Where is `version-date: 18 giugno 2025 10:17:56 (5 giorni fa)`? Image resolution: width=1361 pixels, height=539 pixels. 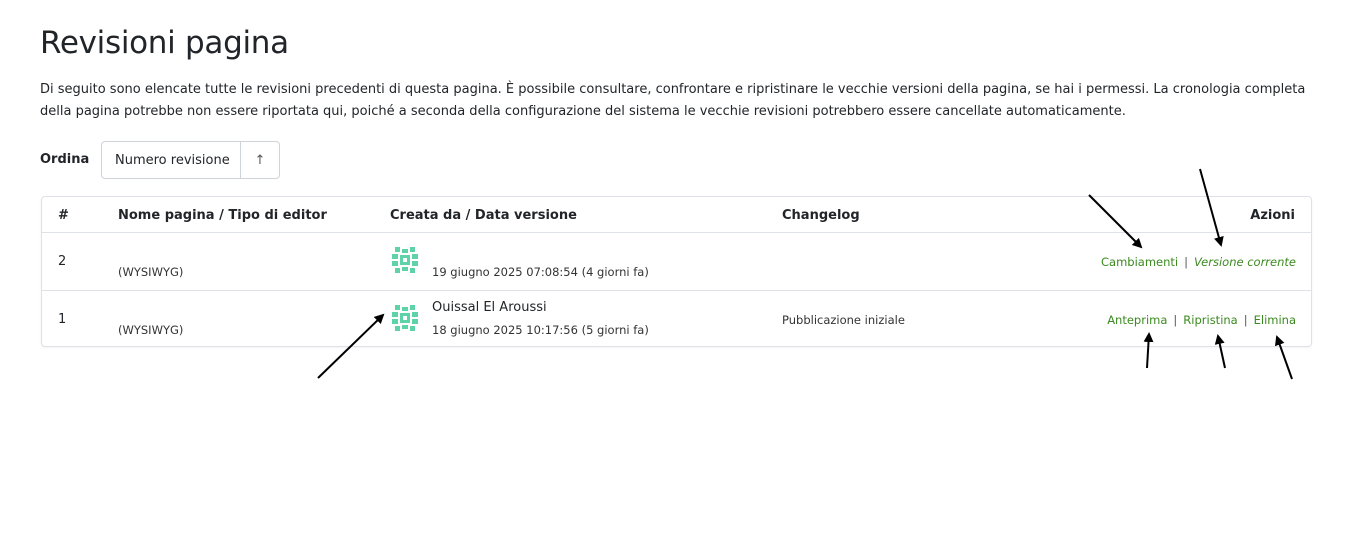
version-date: 18 giugno 2025 10:17:56 (5 giorni fa) is located at coordinates (540, 330).